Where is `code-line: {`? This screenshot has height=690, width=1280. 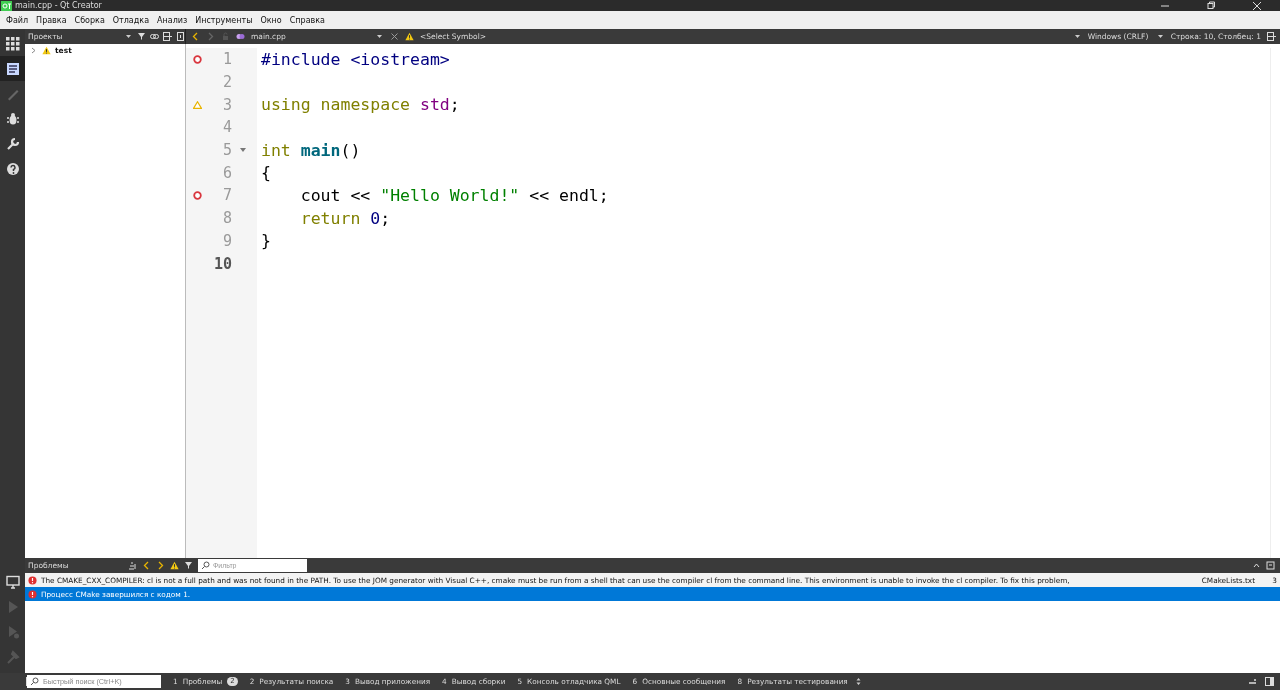 code-line: { is located at coordinates (266, 173).